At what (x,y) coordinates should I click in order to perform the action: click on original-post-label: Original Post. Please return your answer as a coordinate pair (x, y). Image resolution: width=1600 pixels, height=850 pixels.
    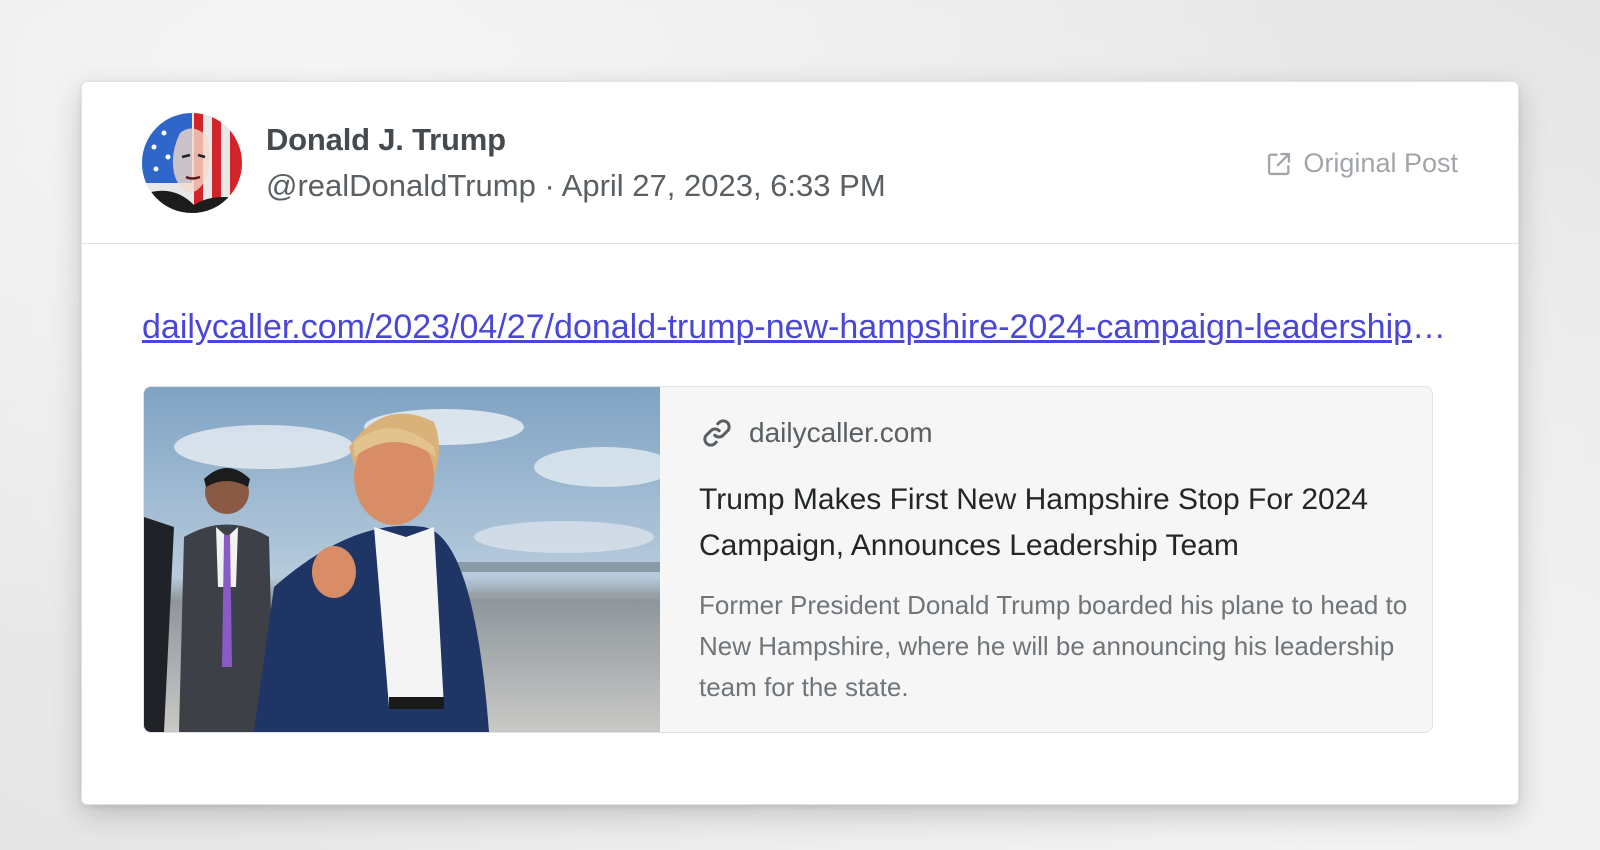
    Looking at the image, I should click on (1380, 163).